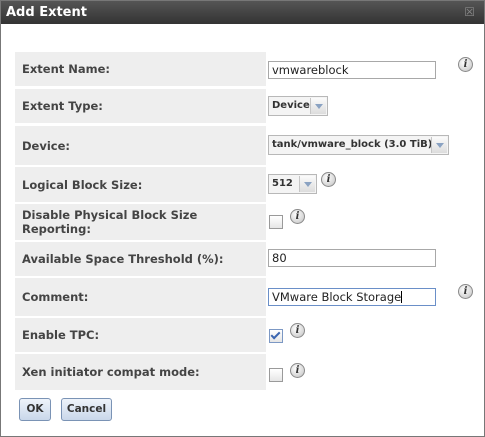  I want to click on comment-value: VMware Block Storage, so click(337, 297).